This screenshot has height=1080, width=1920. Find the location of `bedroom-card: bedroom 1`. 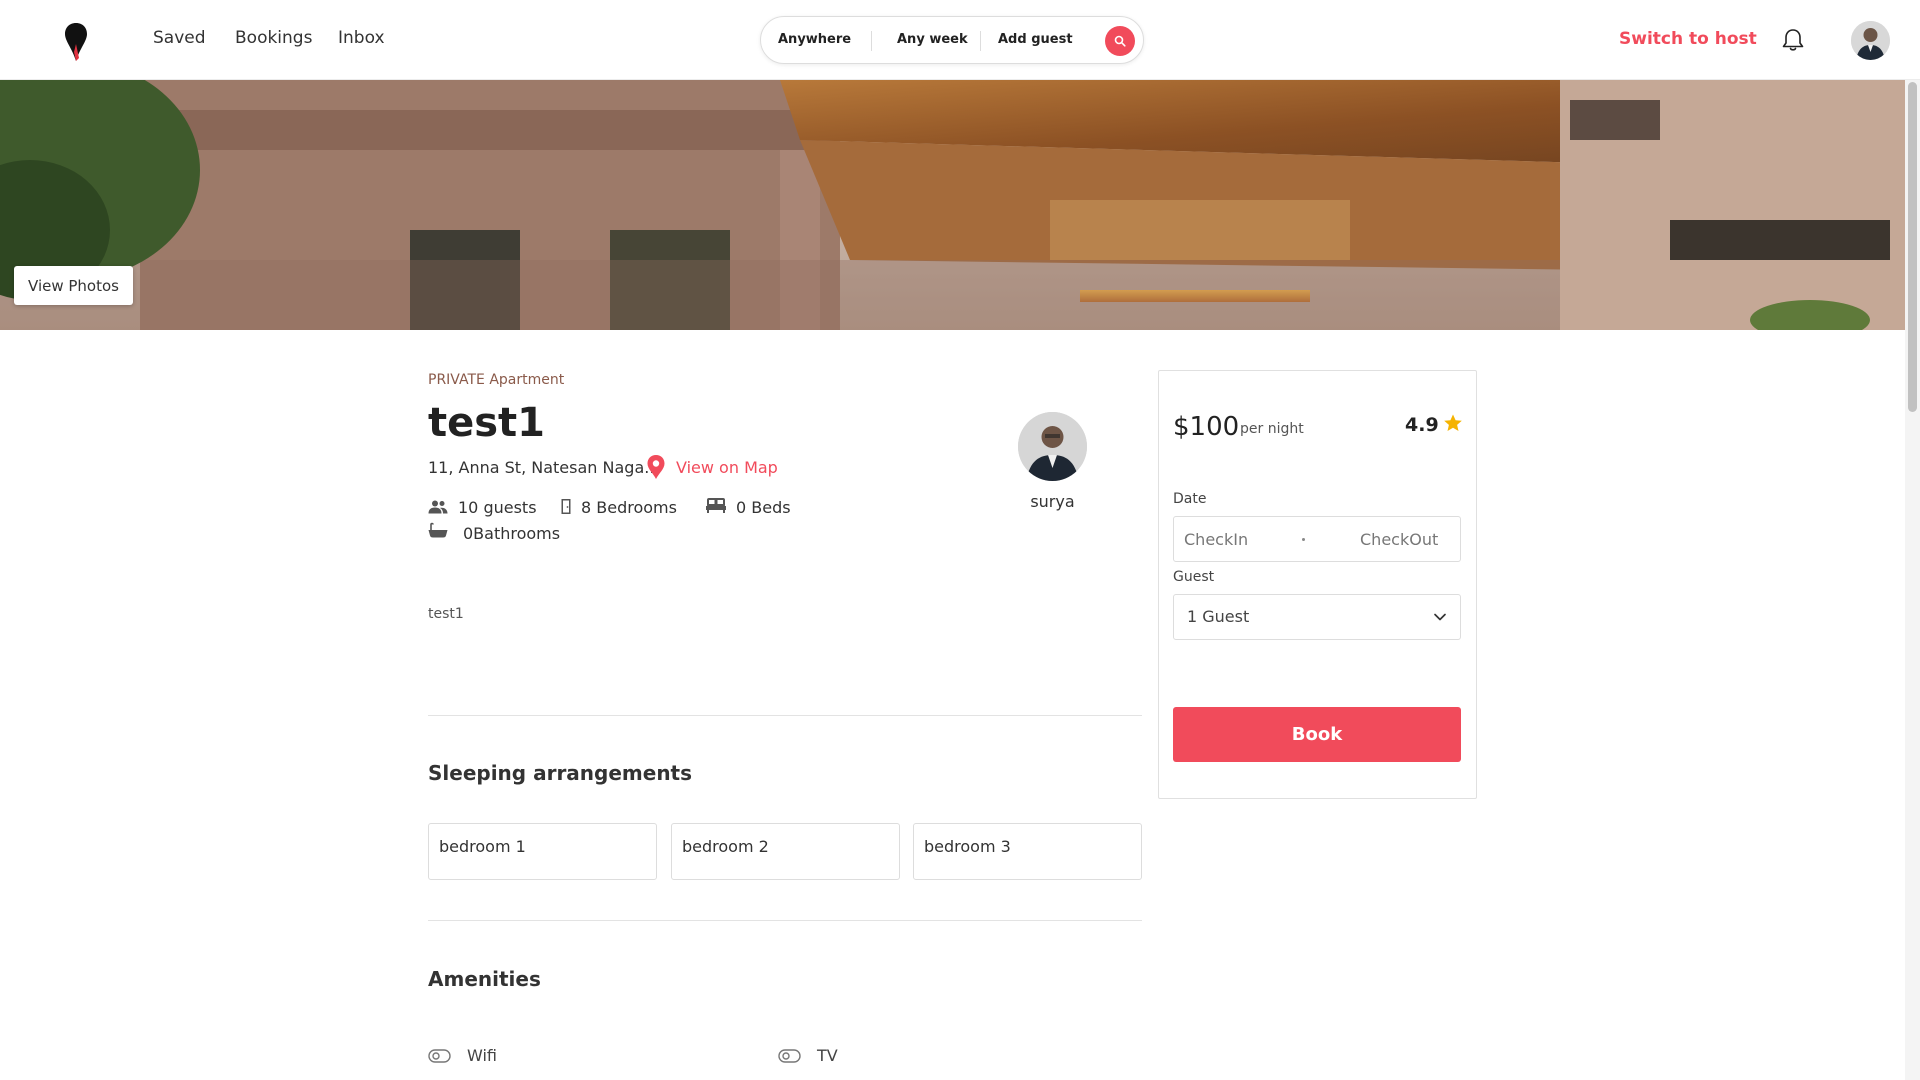

bedroom-card: bedroom 1 is located at coordinates (542, 851).